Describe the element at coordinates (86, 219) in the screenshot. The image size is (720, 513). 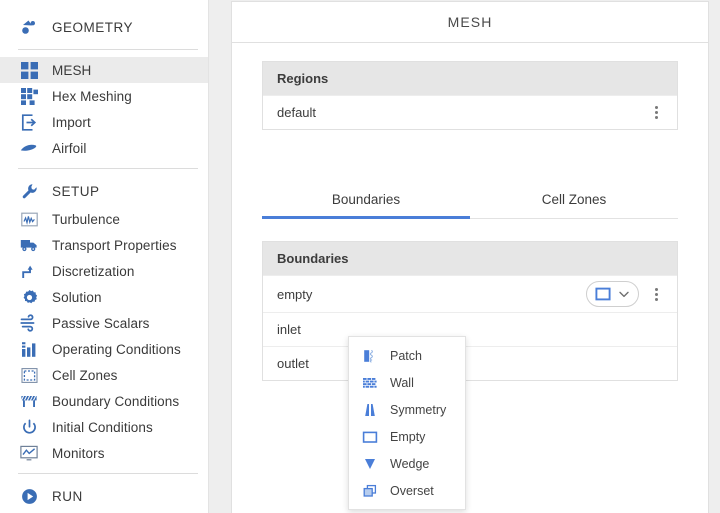
I see `sidebar-item-label: Turbulence` at that location.